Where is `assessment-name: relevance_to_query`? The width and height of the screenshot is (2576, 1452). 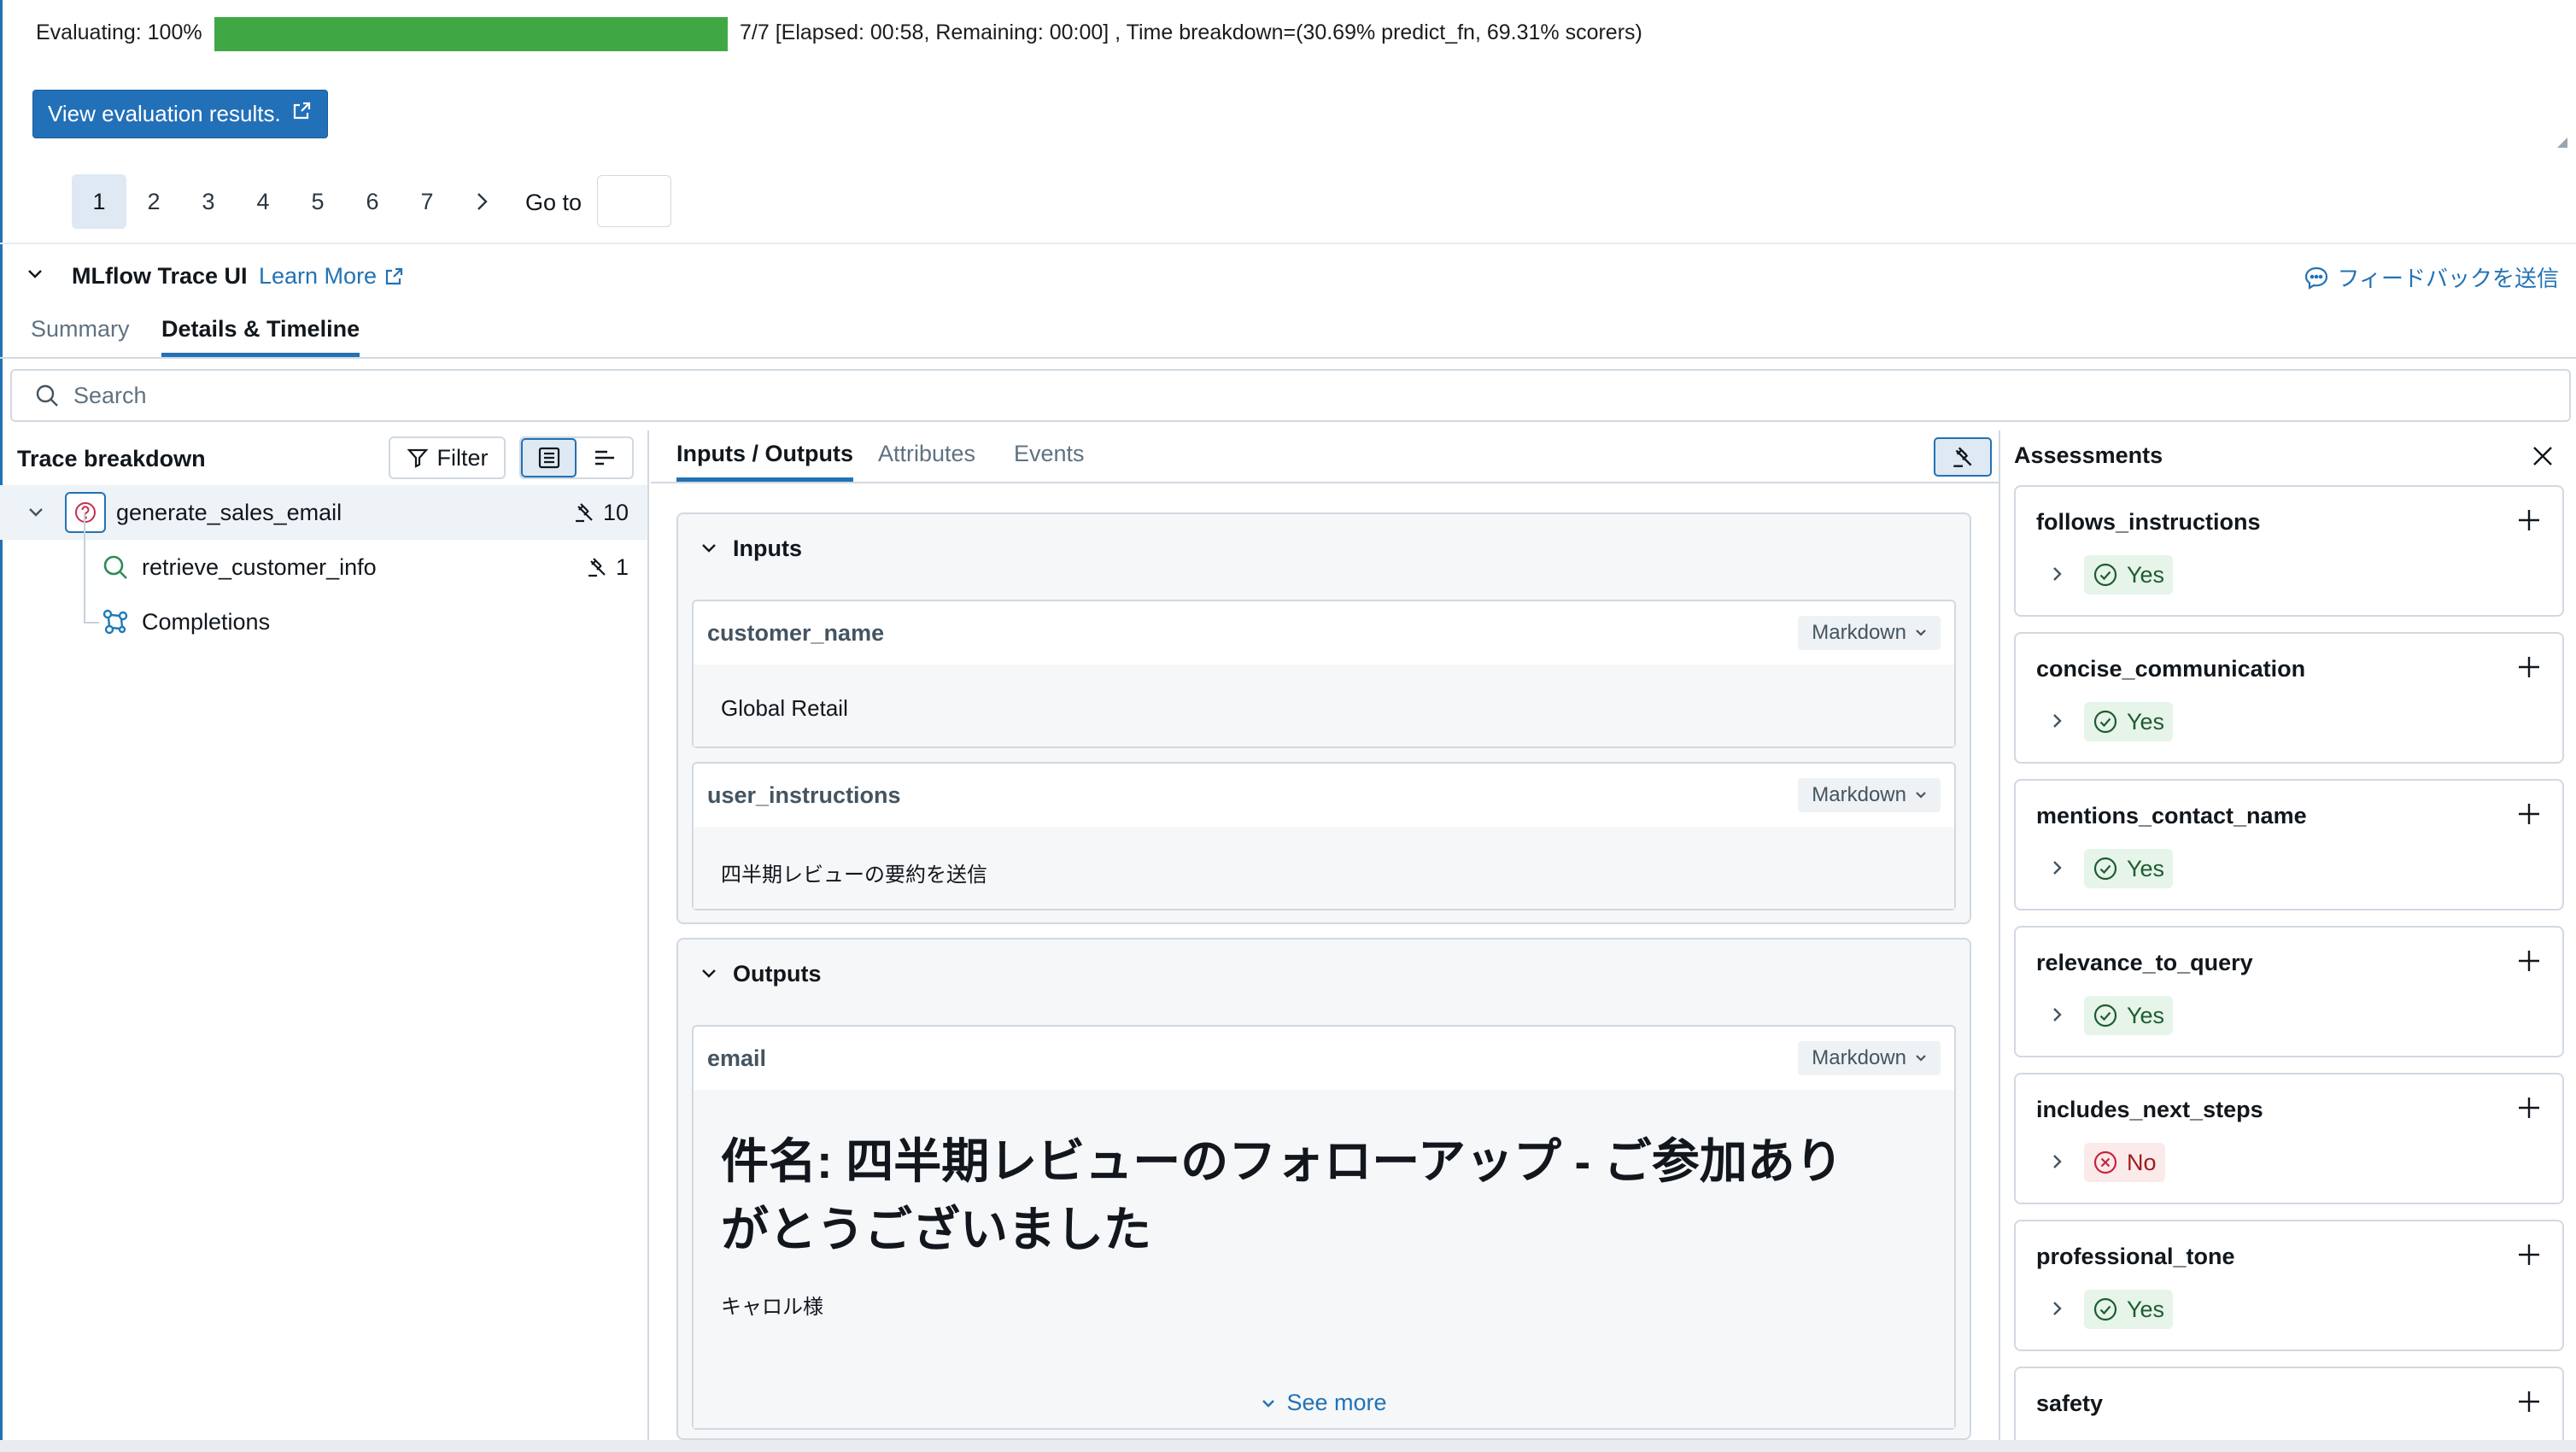 assessment-name: relevance_to_query is located at coordinates (2144, 962).